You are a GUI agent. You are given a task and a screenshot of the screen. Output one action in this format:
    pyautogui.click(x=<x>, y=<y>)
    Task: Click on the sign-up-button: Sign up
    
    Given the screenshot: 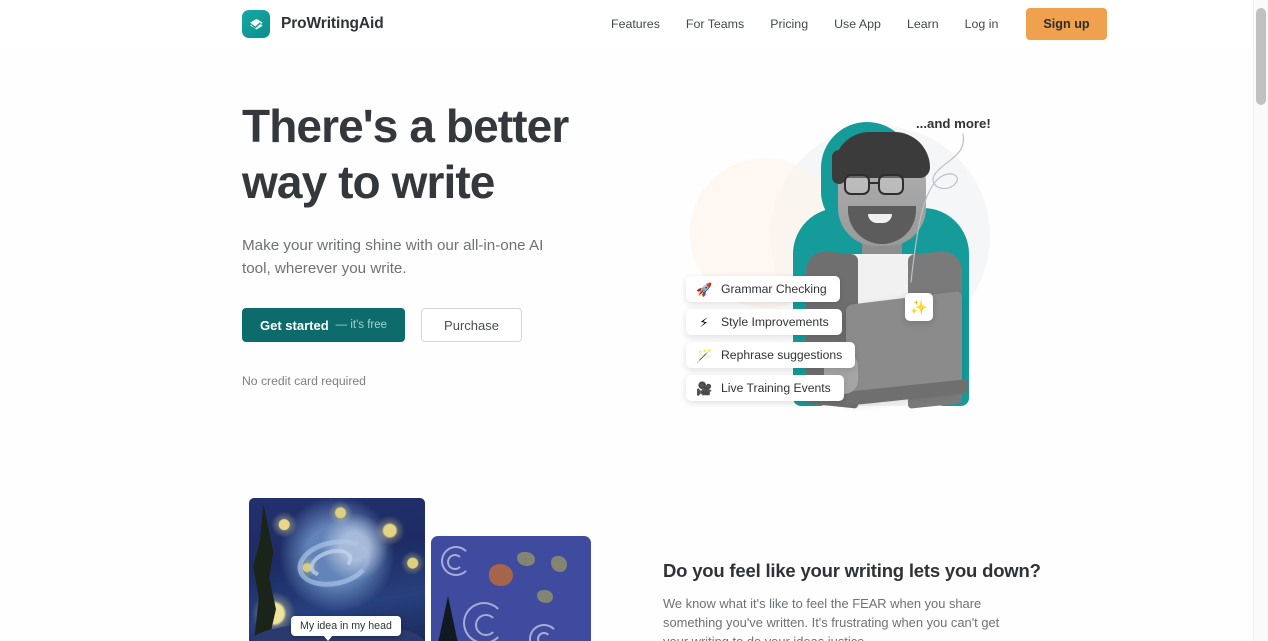 What is the action you would take?
    pyautogui.click(x=1066, y=24)
    